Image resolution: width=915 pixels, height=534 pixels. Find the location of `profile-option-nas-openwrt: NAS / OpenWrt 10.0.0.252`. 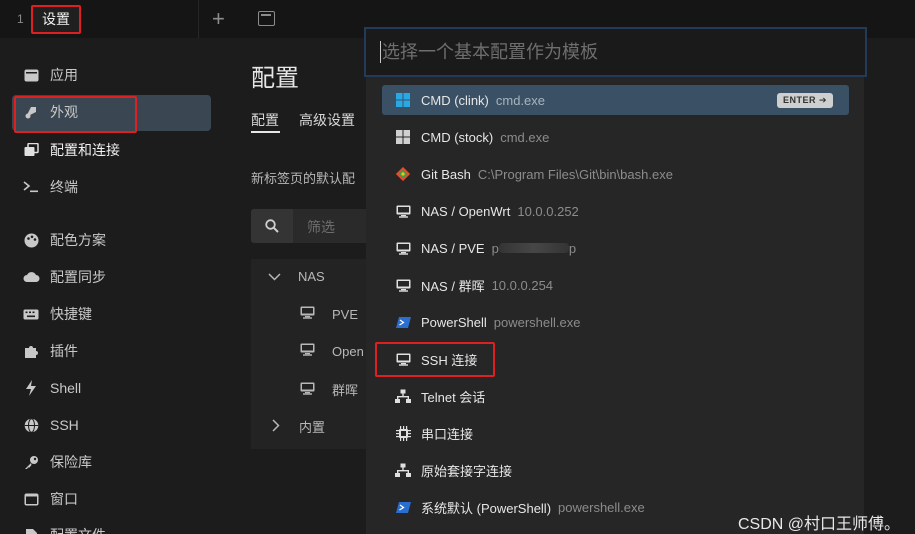

profile-option-nas-openwrt: NAS / OpenWrt 10.0.0.252 is located at coordinates (615, 211).